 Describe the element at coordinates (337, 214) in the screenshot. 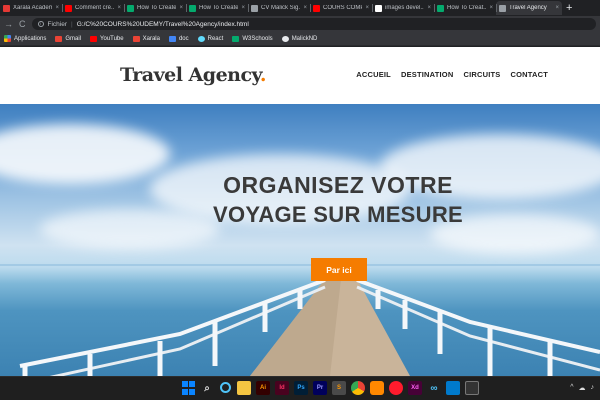

I see `hero-title-line2: VOYAGE SUR MESURE` at that location.